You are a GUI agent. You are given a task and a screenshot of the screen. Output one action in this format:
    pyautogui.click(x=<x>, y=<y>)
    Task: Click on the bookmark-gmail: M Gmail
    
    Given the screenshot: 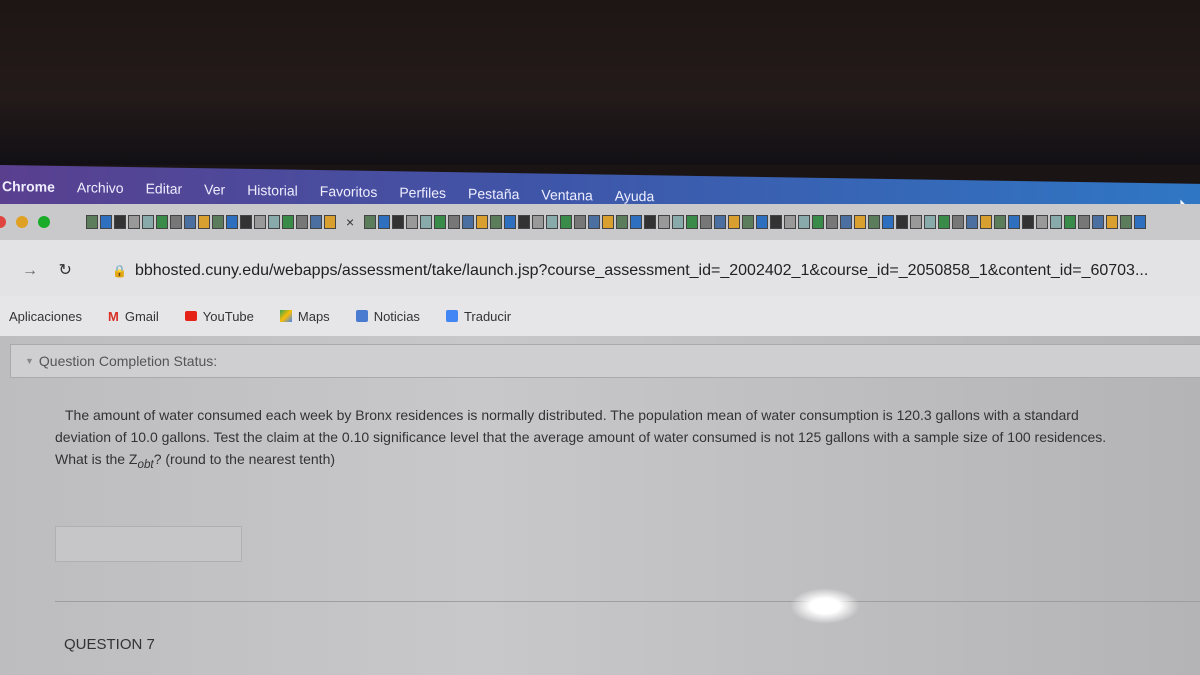 What is the action you would take?
    pyautogui.click(x=133, y=316)
    